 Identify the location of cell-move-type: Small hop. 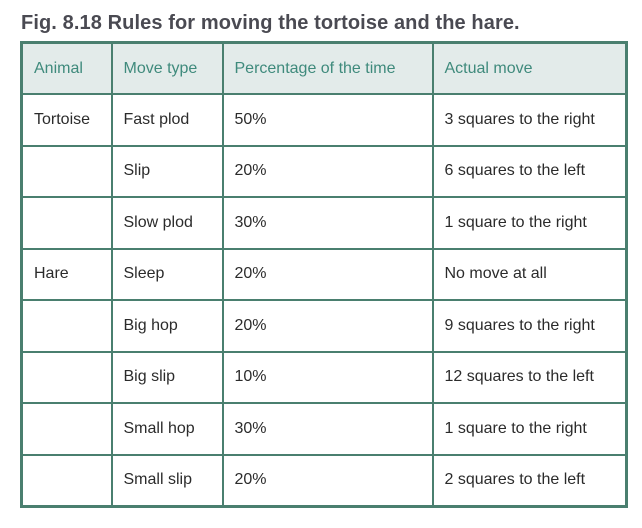
(167, 429).